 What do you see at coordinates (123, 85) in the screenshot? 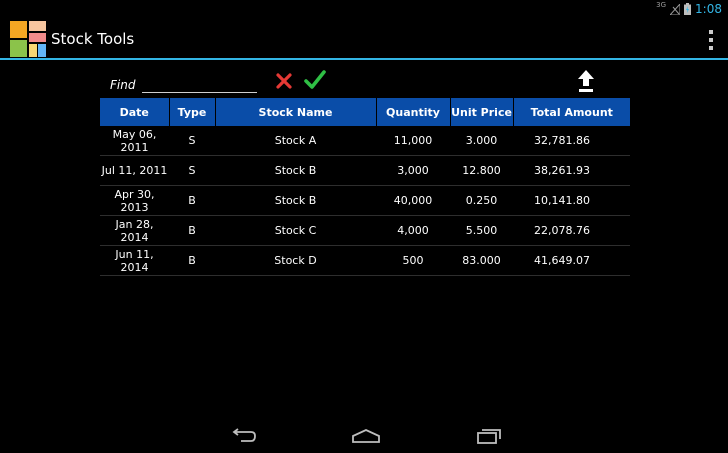
I see `find-label: Find` at bounding box center [123, 85].